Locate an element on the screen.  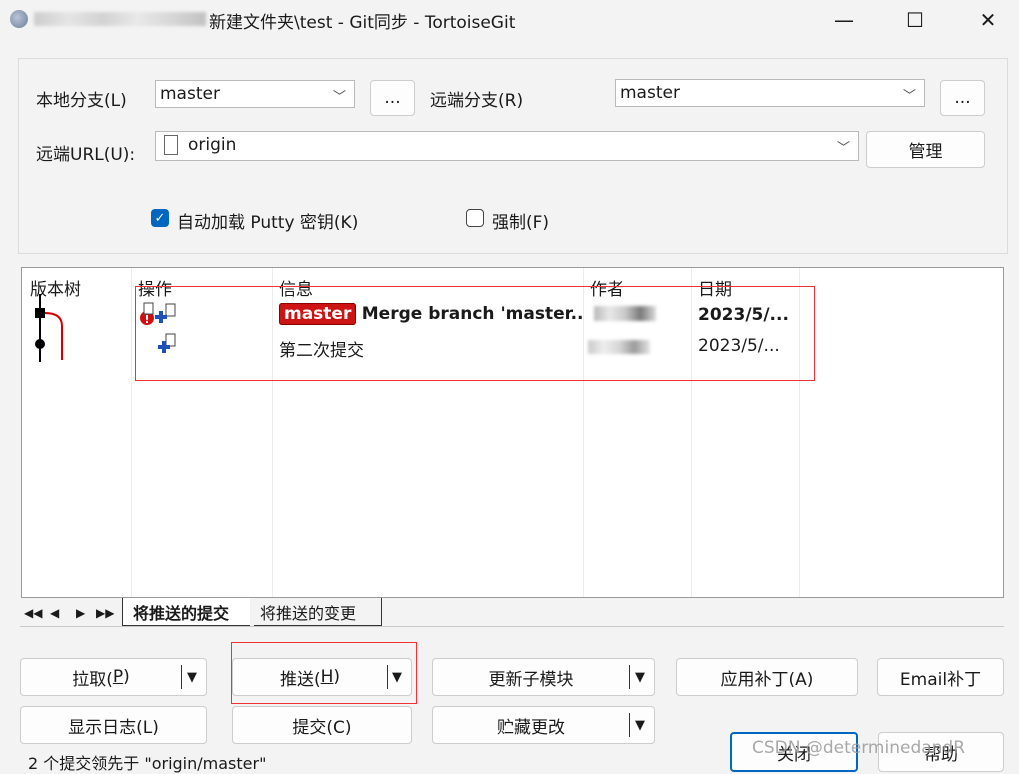
redacted-path is located at coordinates (120, 19).